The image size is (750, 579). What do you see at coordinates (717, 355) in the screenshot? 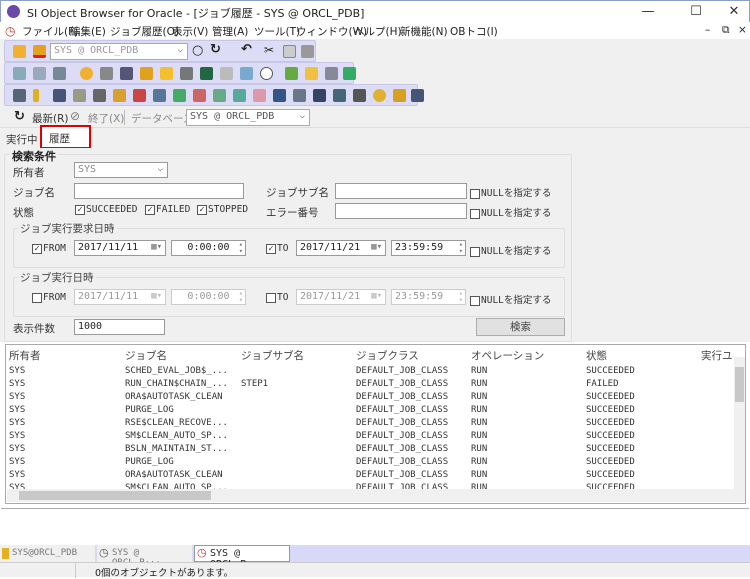
I see `column-header: 実行ユ` at bounding box center [717, 355].